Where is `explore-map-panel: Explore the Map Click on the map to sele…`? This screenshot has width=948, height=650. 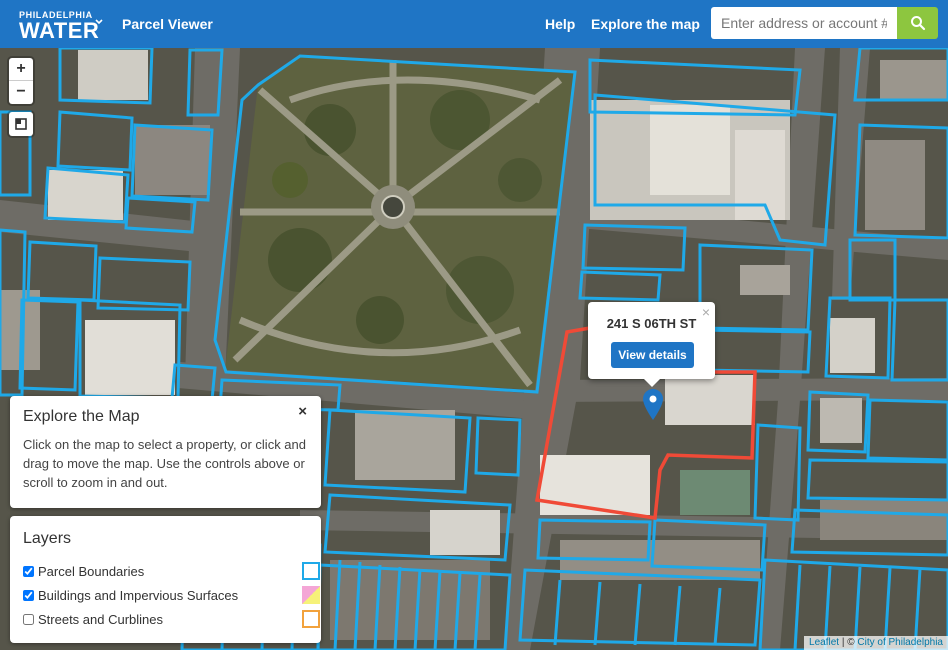 explore-map-panel: Explore the Map Click on the map to sele… is located at coordinates (165, 452).